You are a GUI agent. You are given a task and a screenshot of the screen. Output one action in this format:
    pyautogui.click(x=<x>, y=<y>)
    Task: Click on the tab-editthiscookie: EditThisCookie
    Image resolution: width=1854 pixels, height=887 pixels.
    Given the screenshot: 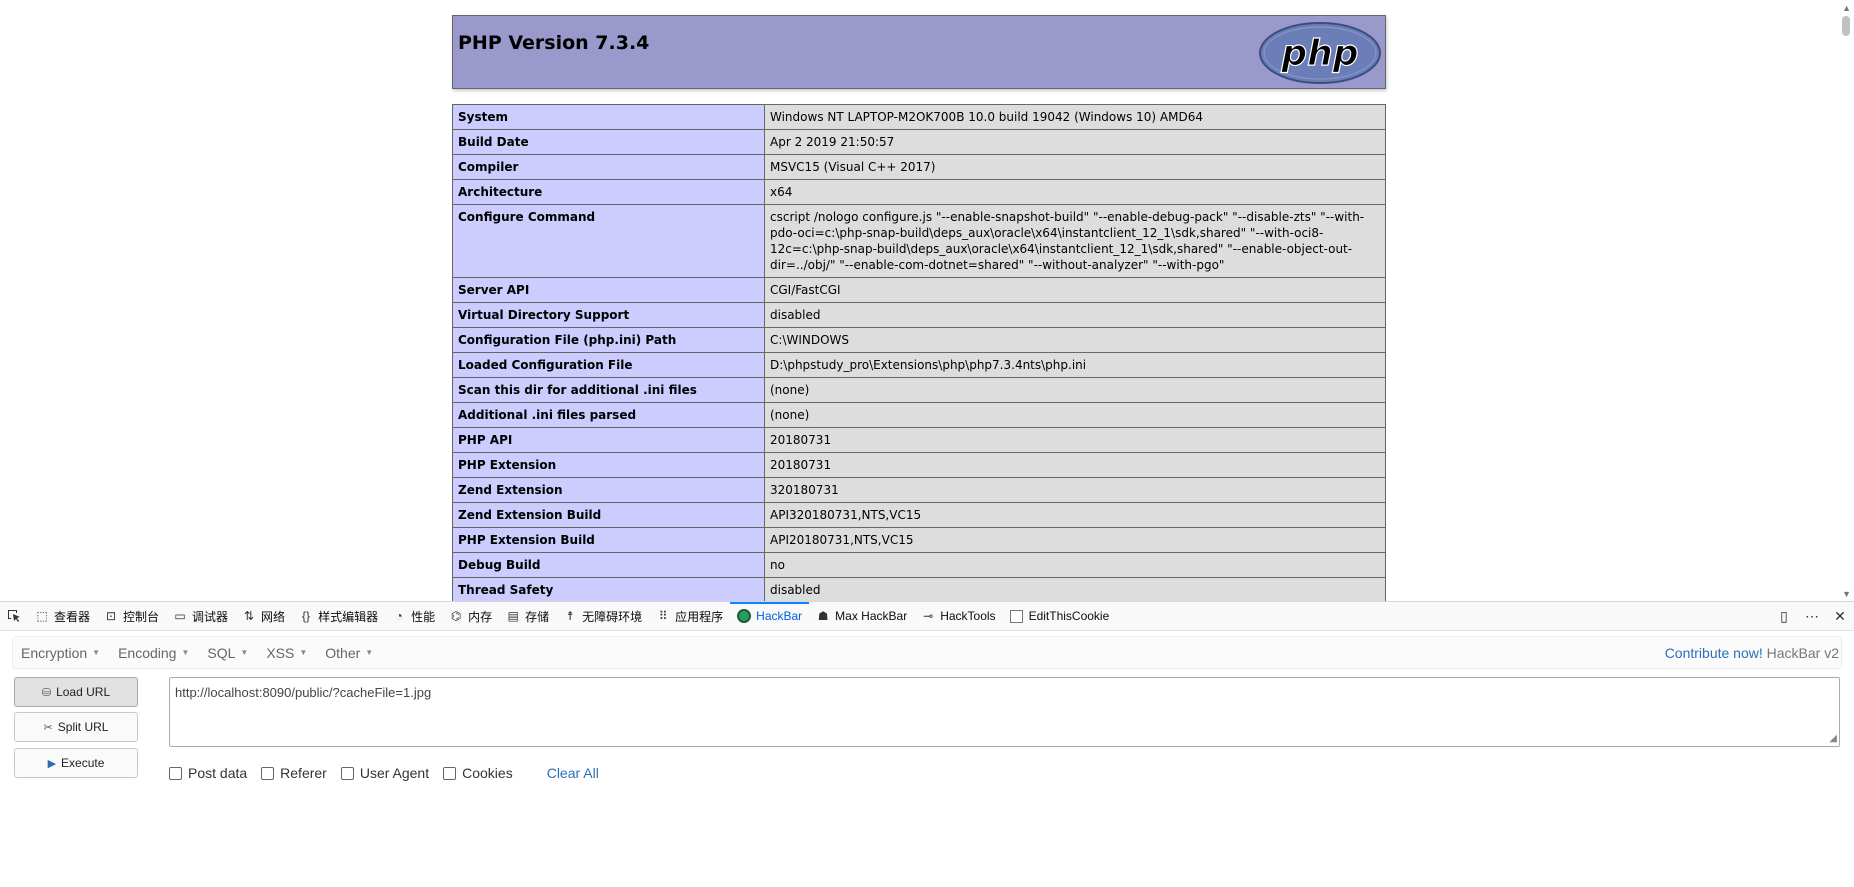 What is the action you would take?
    pyautogui.click(x=1060, y=616)
    